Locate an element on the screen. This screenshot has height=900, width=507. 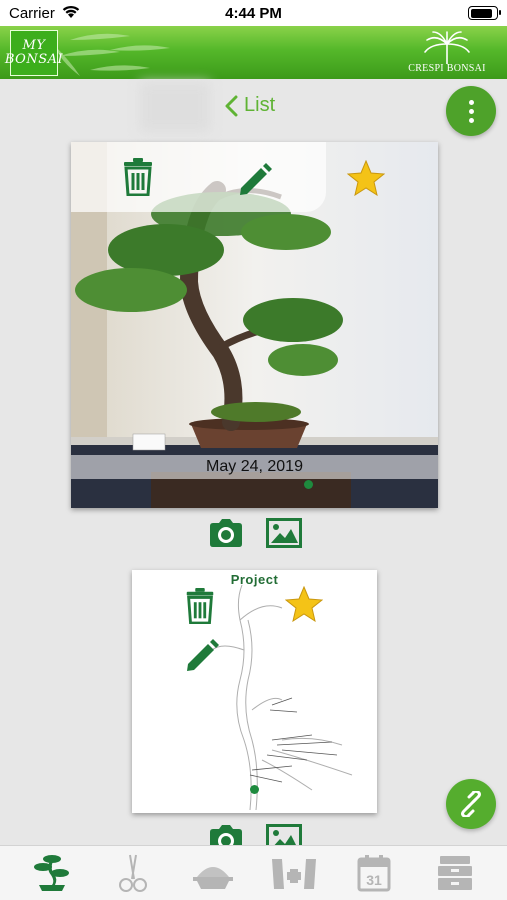
palm-tree-logo-icon is located at coordinates (447, 48).